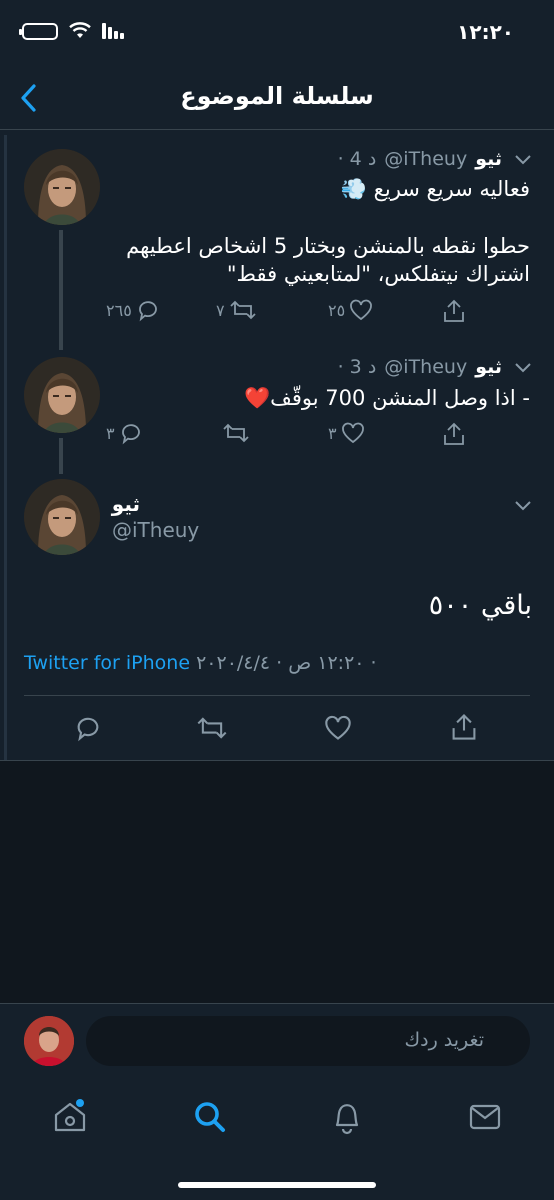 This screenshot has height=1200, width=554. What do you see at coordinates (80, 30) in the screenshot?
I see `wifi-icon` at bounding box center [80, 30].